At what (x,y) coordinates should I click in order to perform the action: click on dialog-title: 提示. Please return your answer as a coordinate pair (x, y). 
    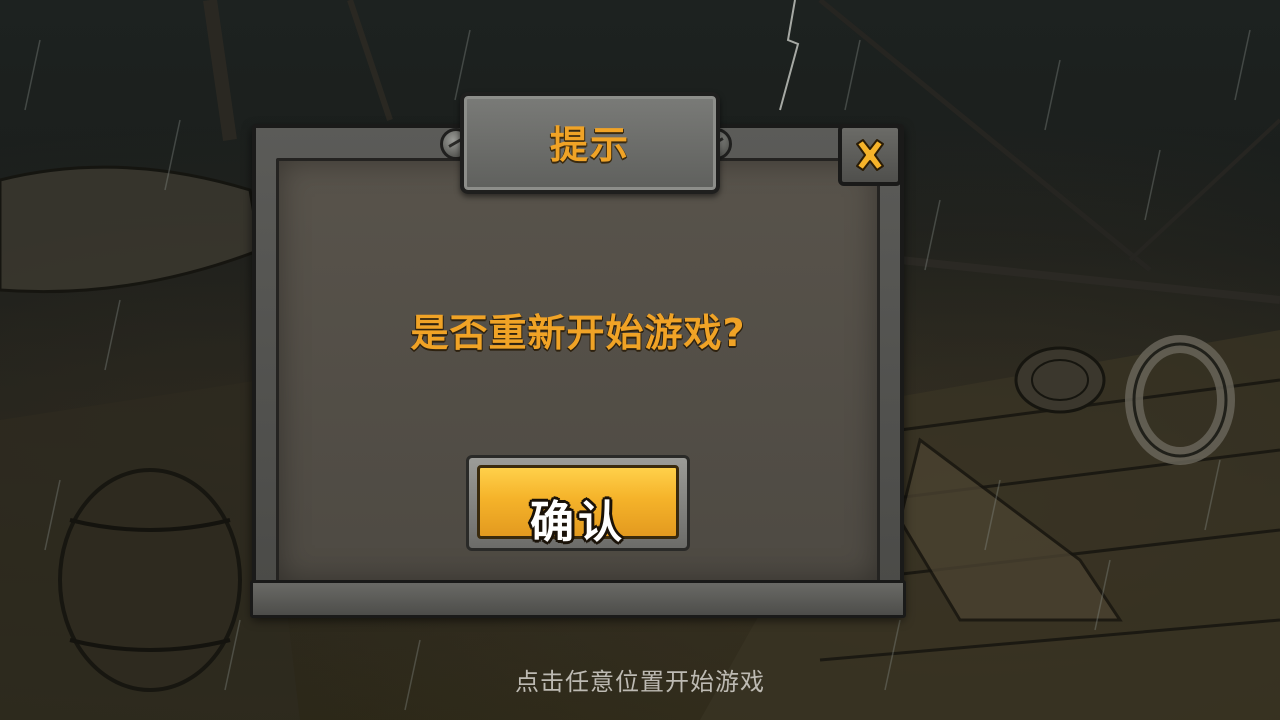
    Looking at the image, I should click on (589, 145).